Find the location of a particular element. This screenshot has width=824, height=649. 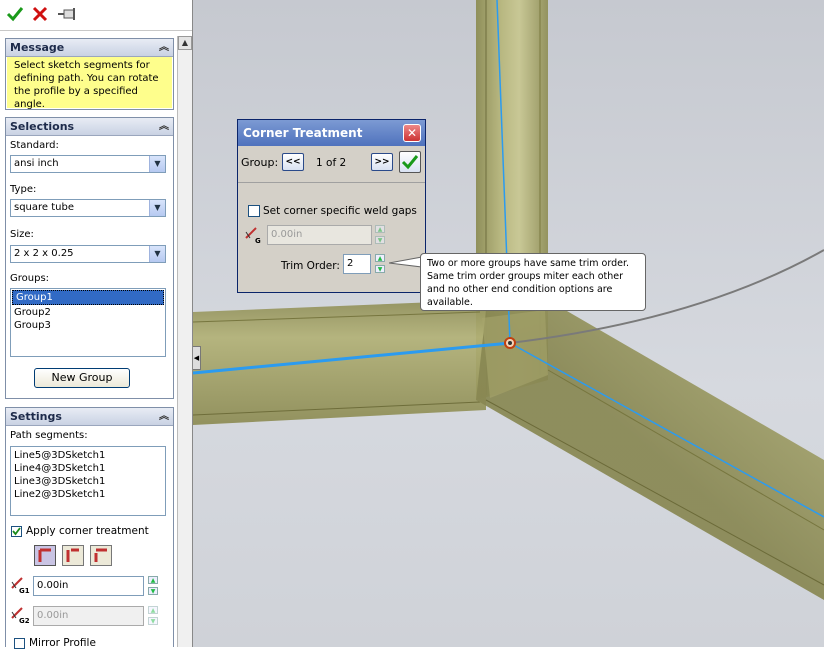

groups-list: Group1 Group2 Group3 is located at coordinates (88, 322).